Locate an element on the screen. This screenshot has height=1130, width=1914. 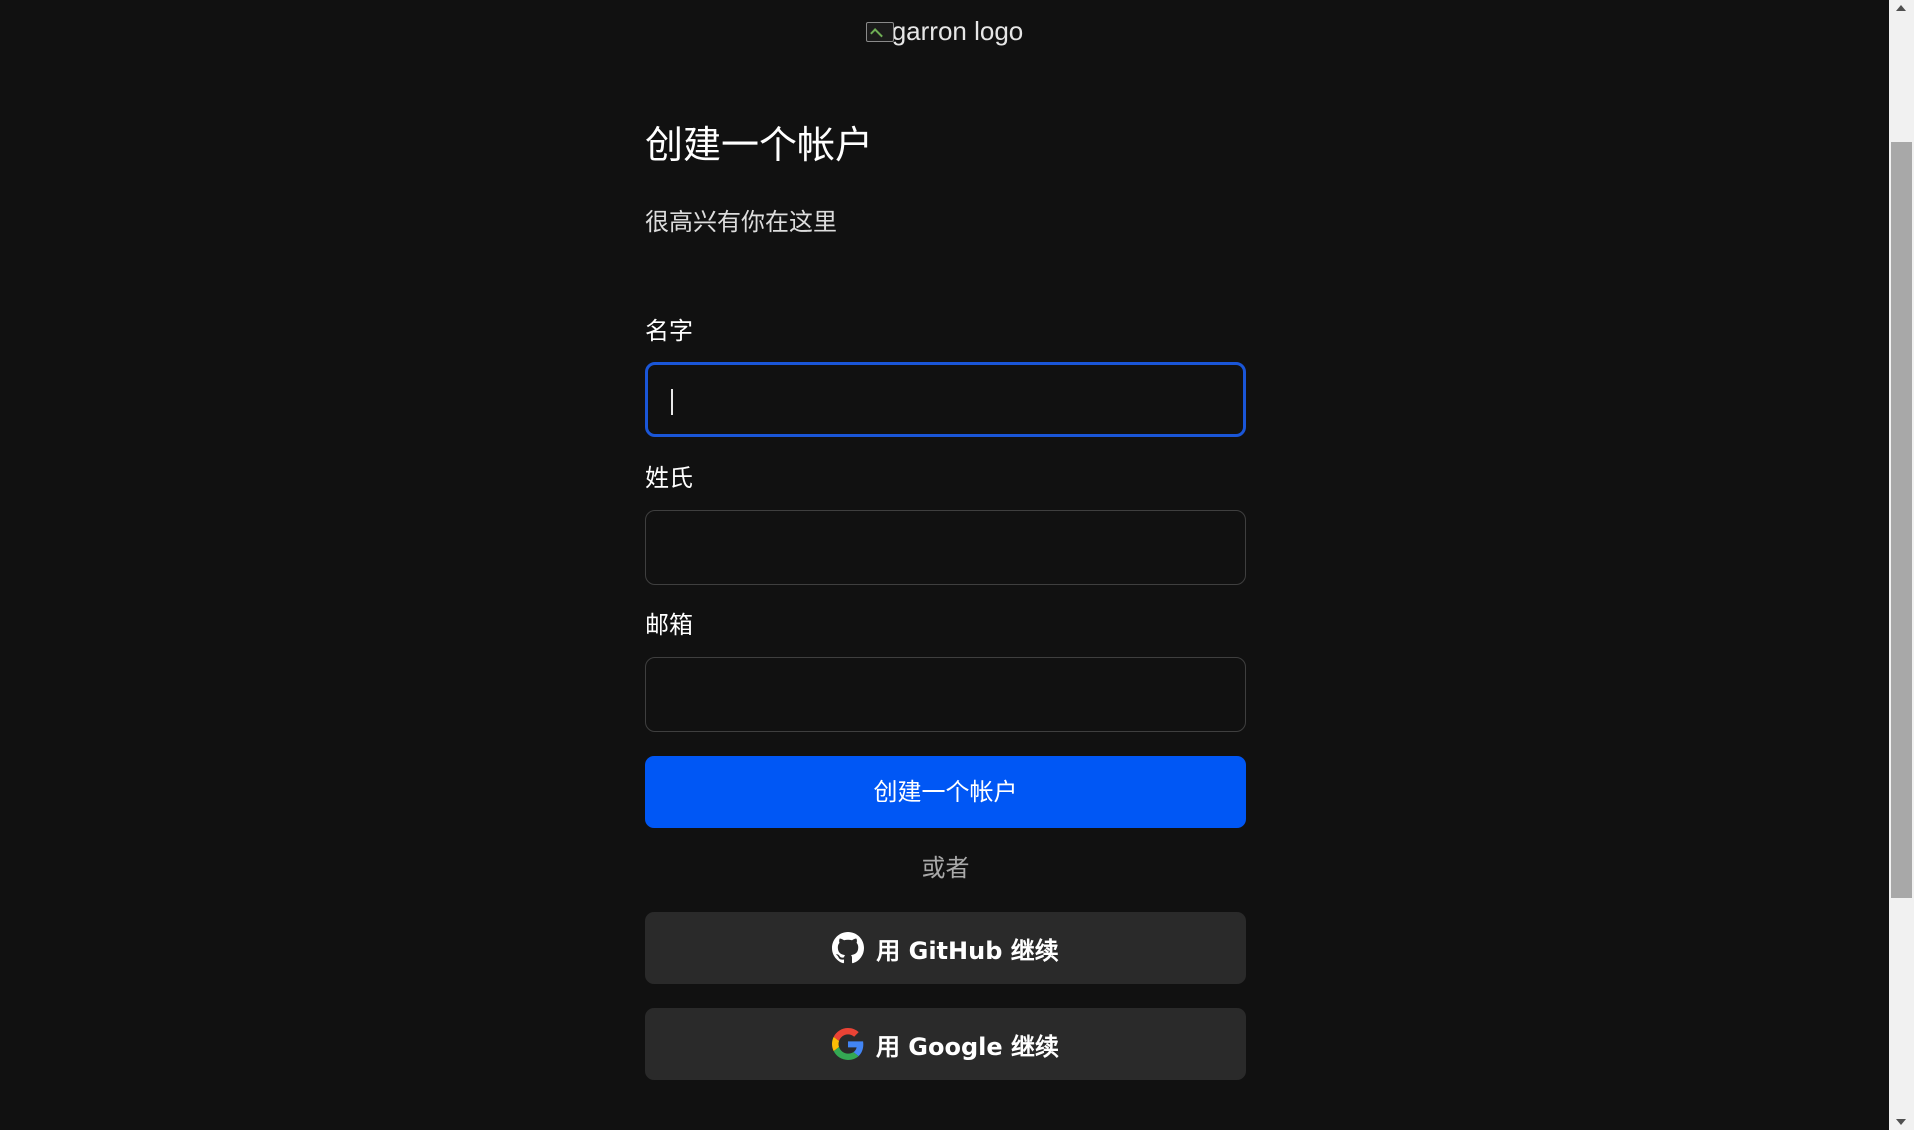
github-icon is located at coordinates (848, 948).